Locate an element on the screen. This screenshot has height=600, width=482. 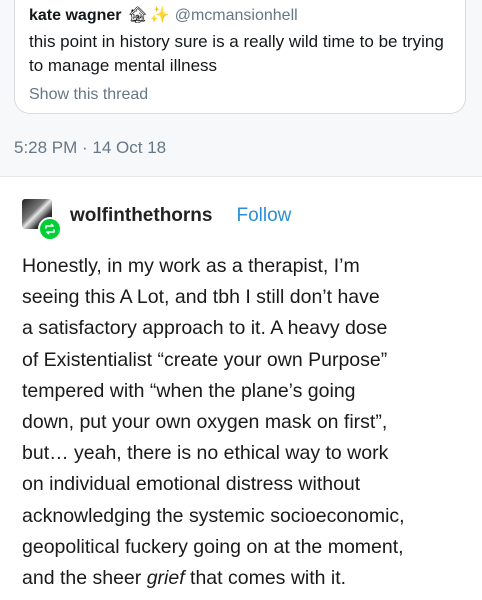
tweet-author-name: kate wagner is located at coordinates (75, 16).